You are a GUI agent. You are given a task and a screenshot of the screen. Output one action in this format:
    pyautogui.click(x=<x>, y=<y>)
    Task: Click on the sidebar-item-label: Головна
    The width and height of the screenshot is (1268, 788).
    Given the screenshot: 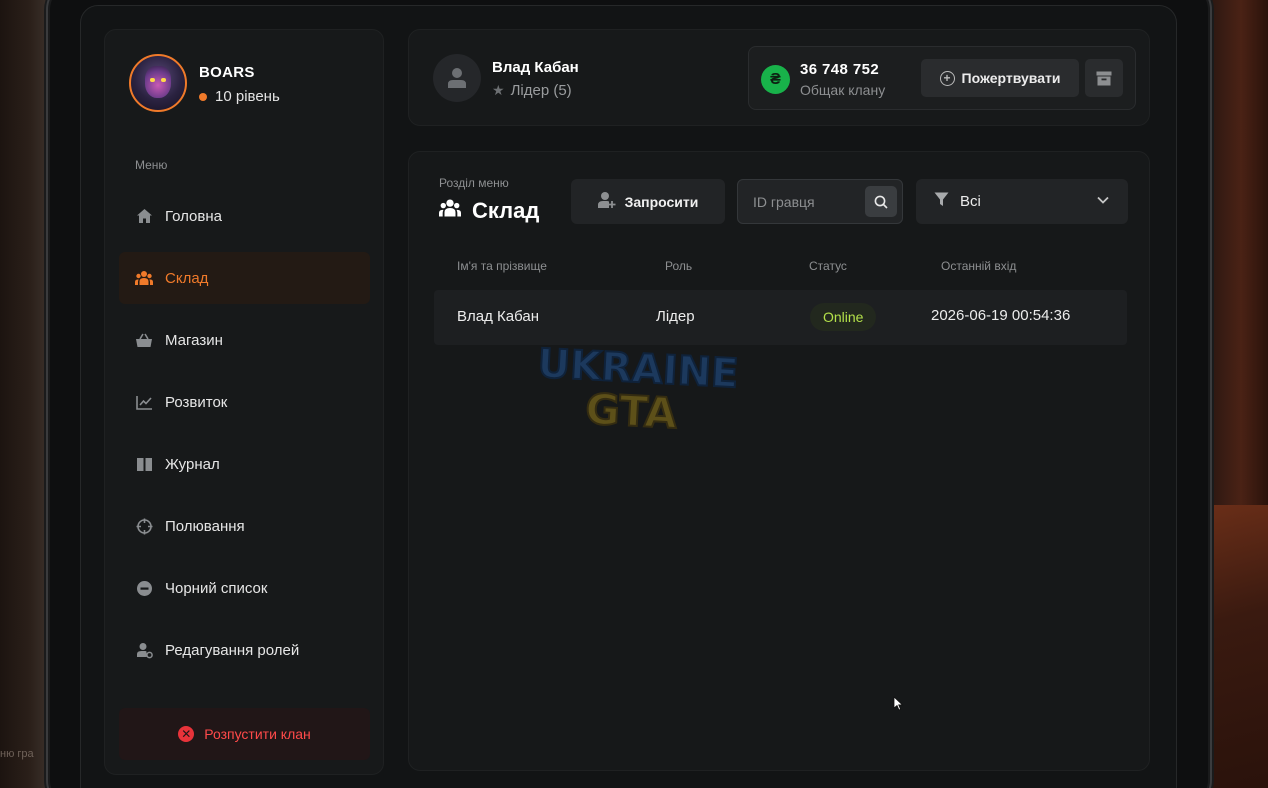 What is the action you would take?
    pyautogui.click(x=193, y=216)
    